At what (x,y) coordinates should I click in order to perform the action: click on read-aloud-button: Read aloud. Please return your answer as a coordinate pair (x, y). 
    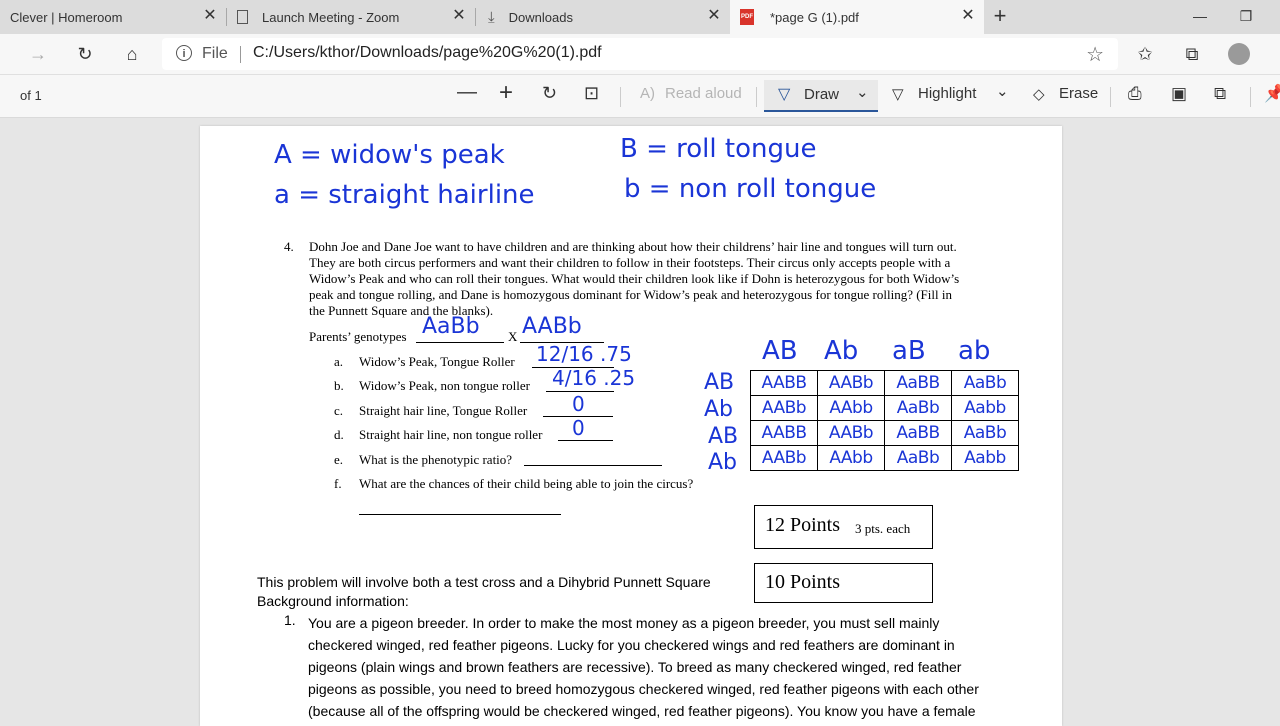
    Looking at the image, I should click on (703, 93).